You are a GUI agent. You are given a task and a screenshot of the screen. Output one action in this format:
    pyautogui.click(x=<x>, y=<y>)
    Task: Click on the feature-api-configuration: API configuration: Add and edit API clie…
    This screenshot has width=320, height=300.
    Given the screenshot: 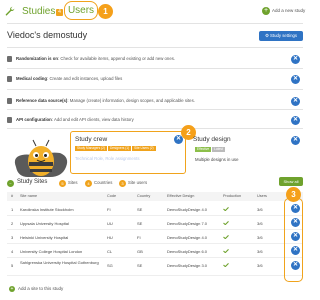 What is the action you would take?
    pyautogui.click(x=155, y=121)
    